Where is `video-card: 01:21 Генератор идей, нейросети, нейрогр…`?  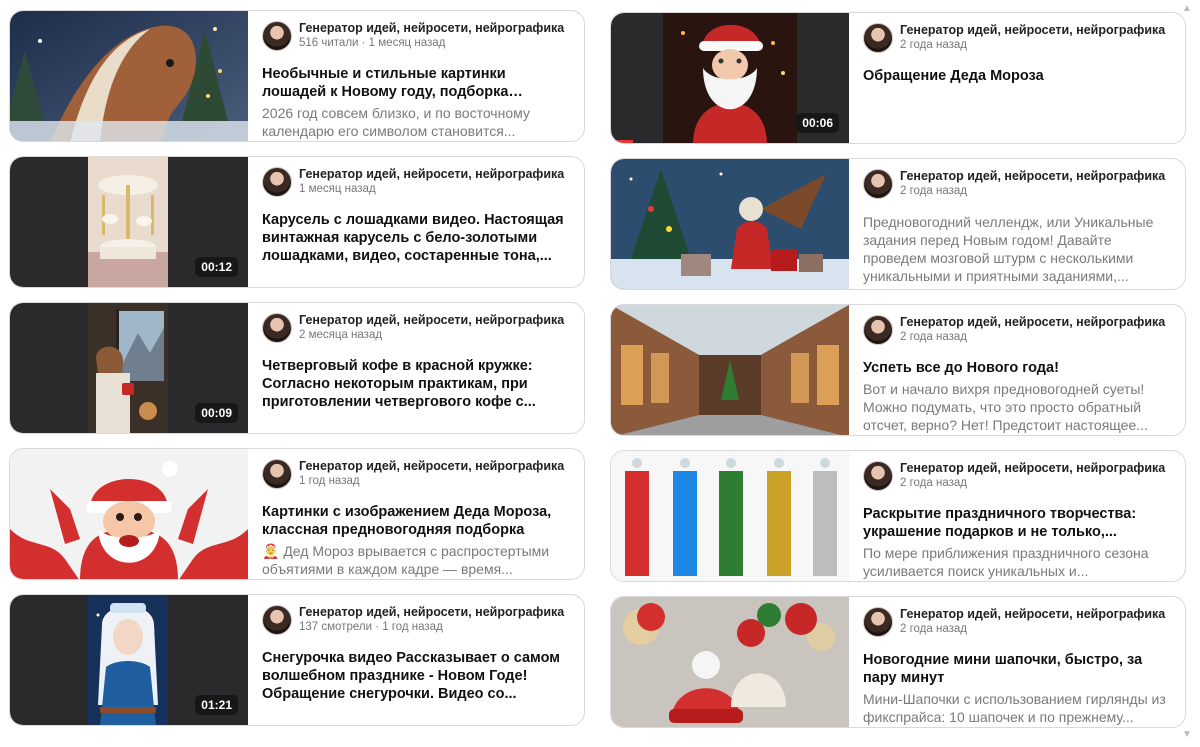 video-card: 01:21 Генератор идей, нейросети, нейрогр… is located at coordinates (297, 660).